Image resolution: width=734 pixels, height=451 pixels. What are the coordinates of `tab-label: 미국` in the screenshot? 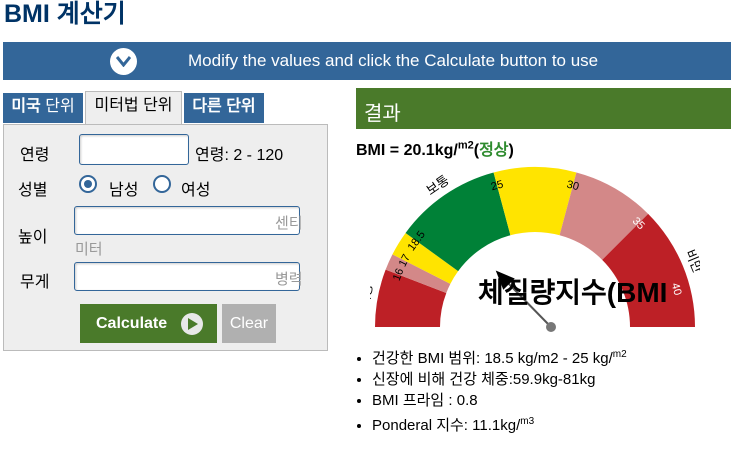 It's located at (26, 106).